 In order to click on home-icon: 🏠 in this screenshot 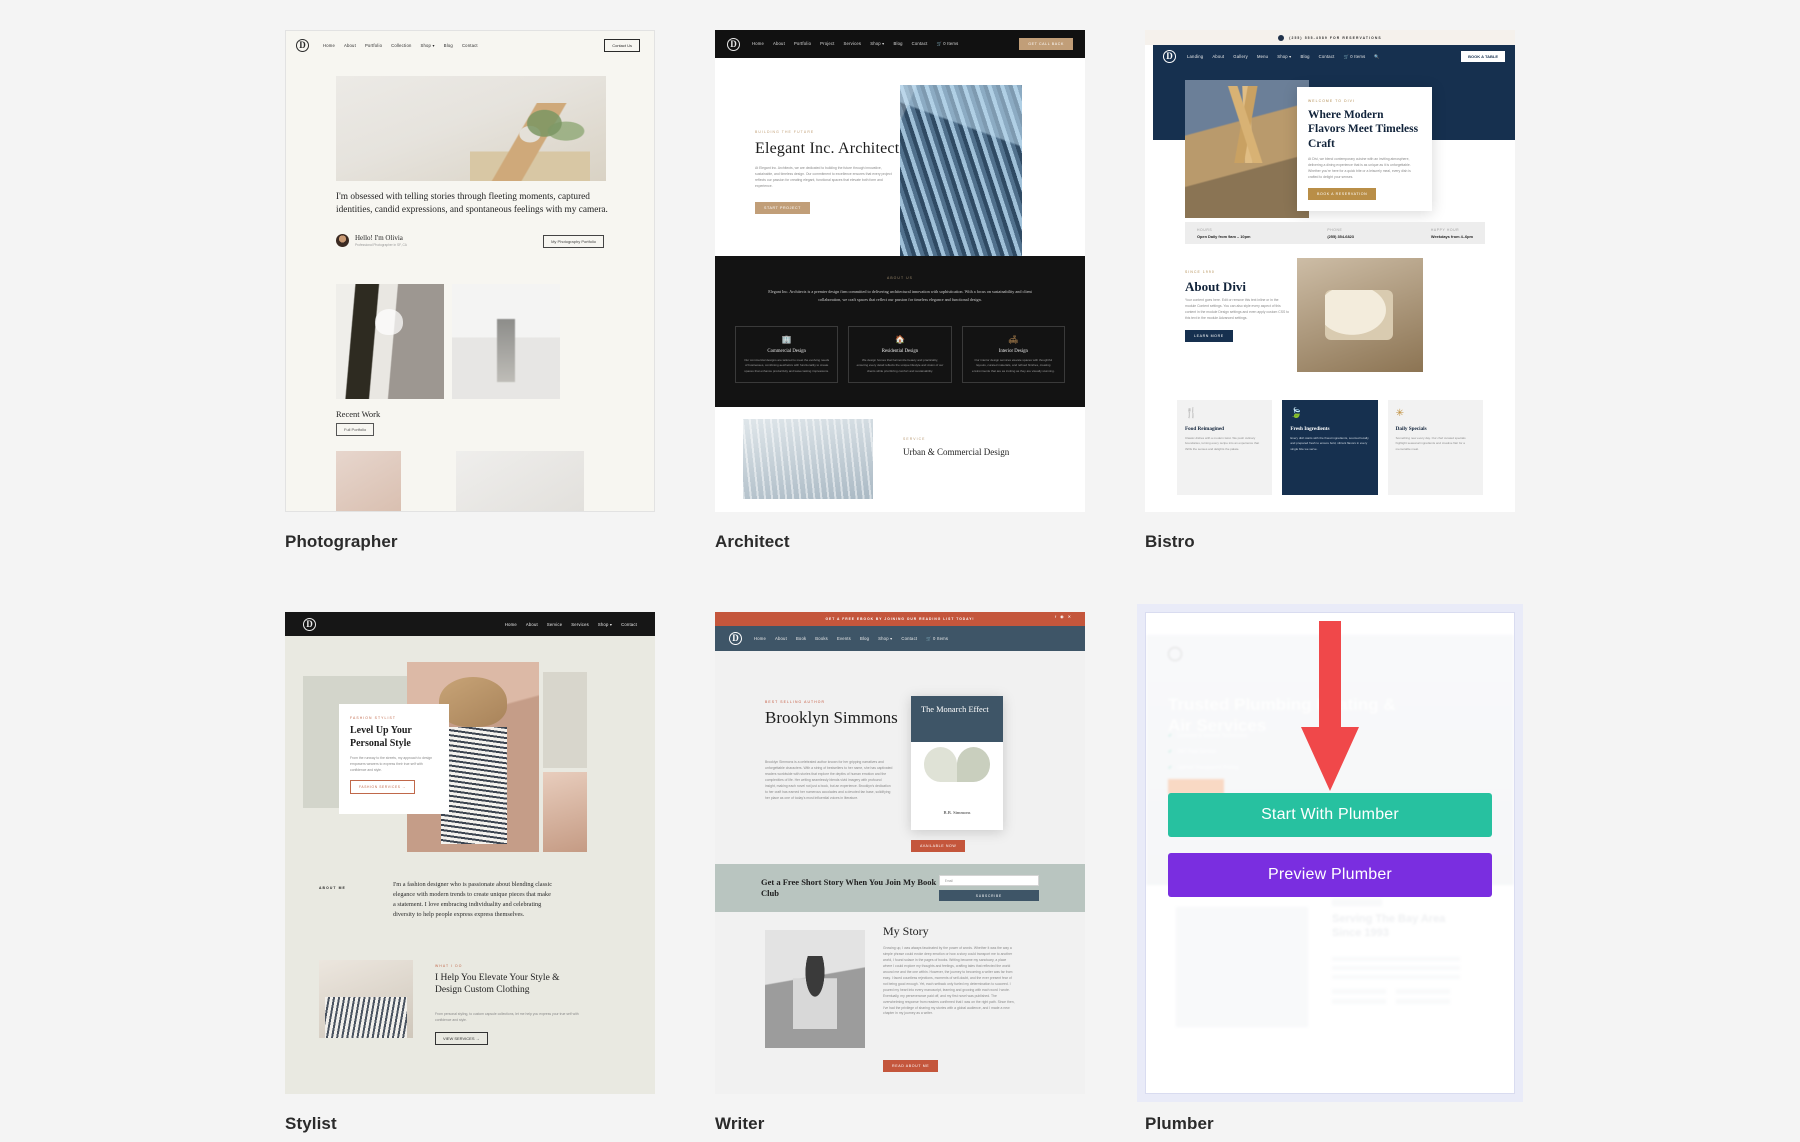, I will do `click(900, 339)`.